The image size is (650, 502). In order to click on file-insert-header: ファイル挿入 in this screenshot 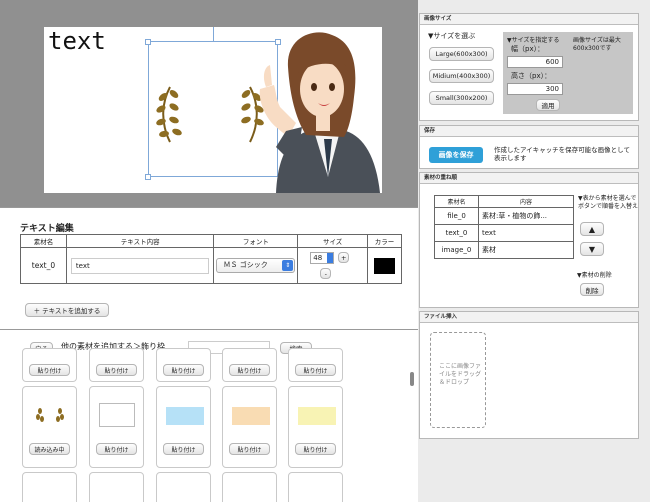, I will do `click(529, 317)`.